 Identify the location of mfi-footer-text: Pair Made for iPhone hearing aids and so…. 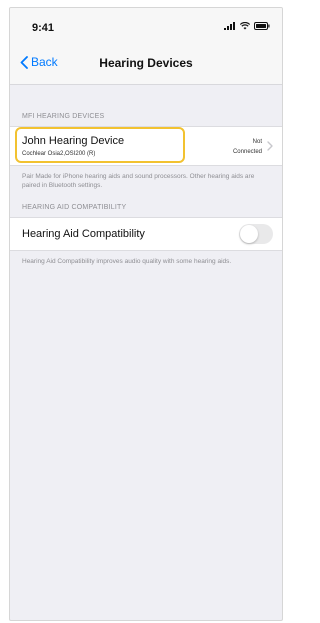
(138, 181).